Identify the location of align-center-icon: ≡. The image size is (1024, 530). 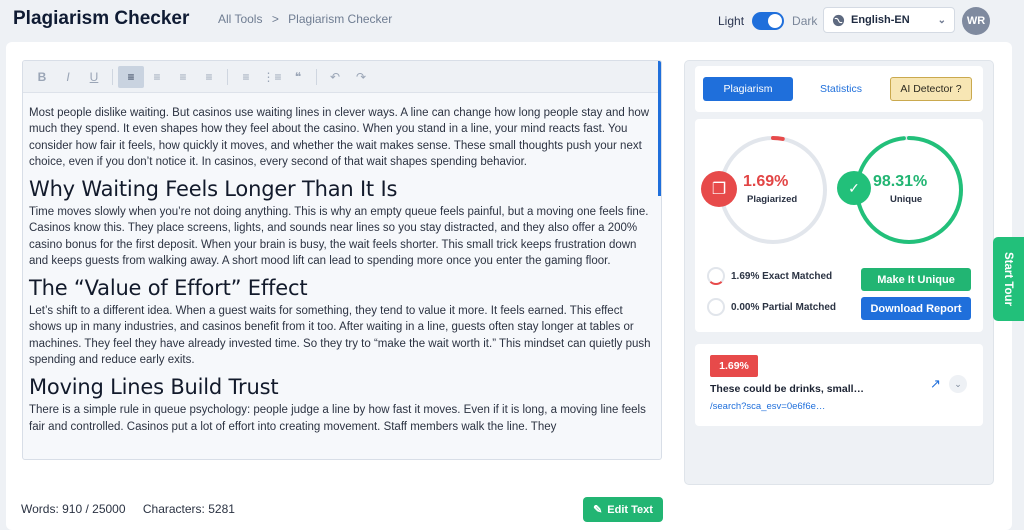
(157, 77).